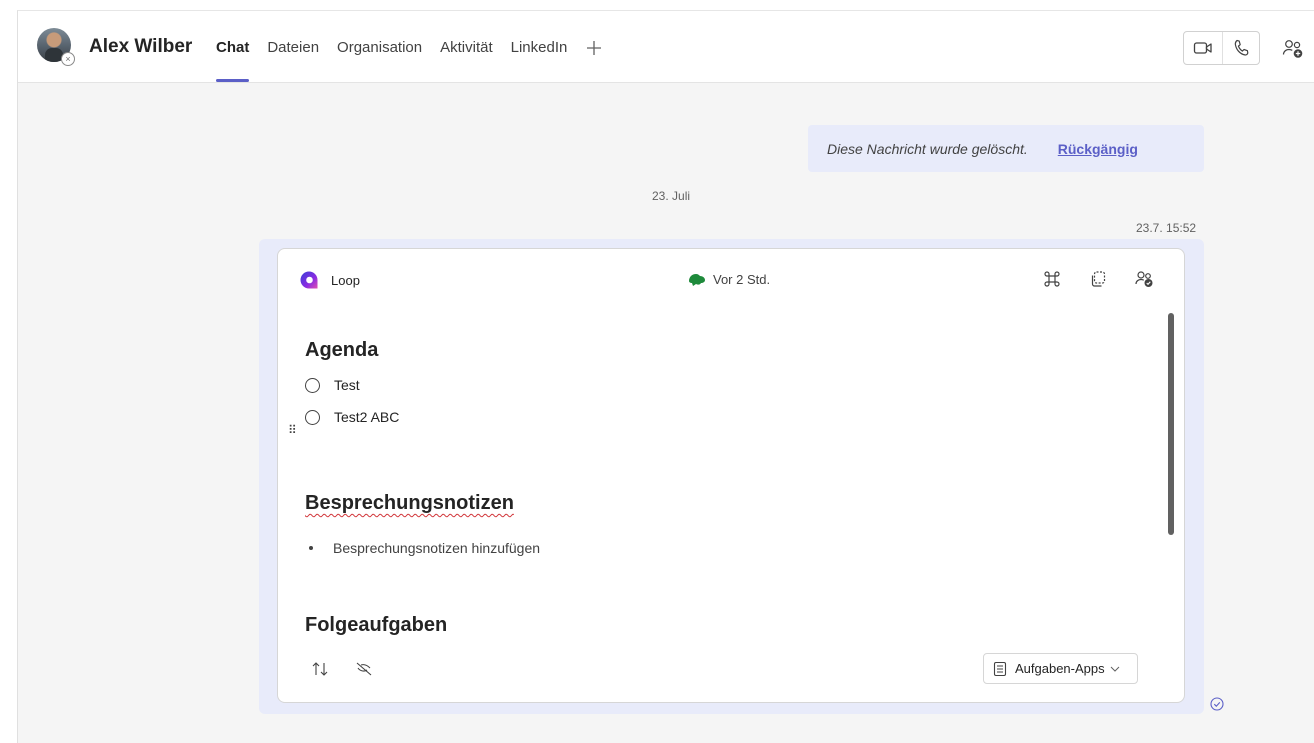  Describe the element at coordinates (1114, 669) in the screenshot. I see `chevron-down-icon` at that location.